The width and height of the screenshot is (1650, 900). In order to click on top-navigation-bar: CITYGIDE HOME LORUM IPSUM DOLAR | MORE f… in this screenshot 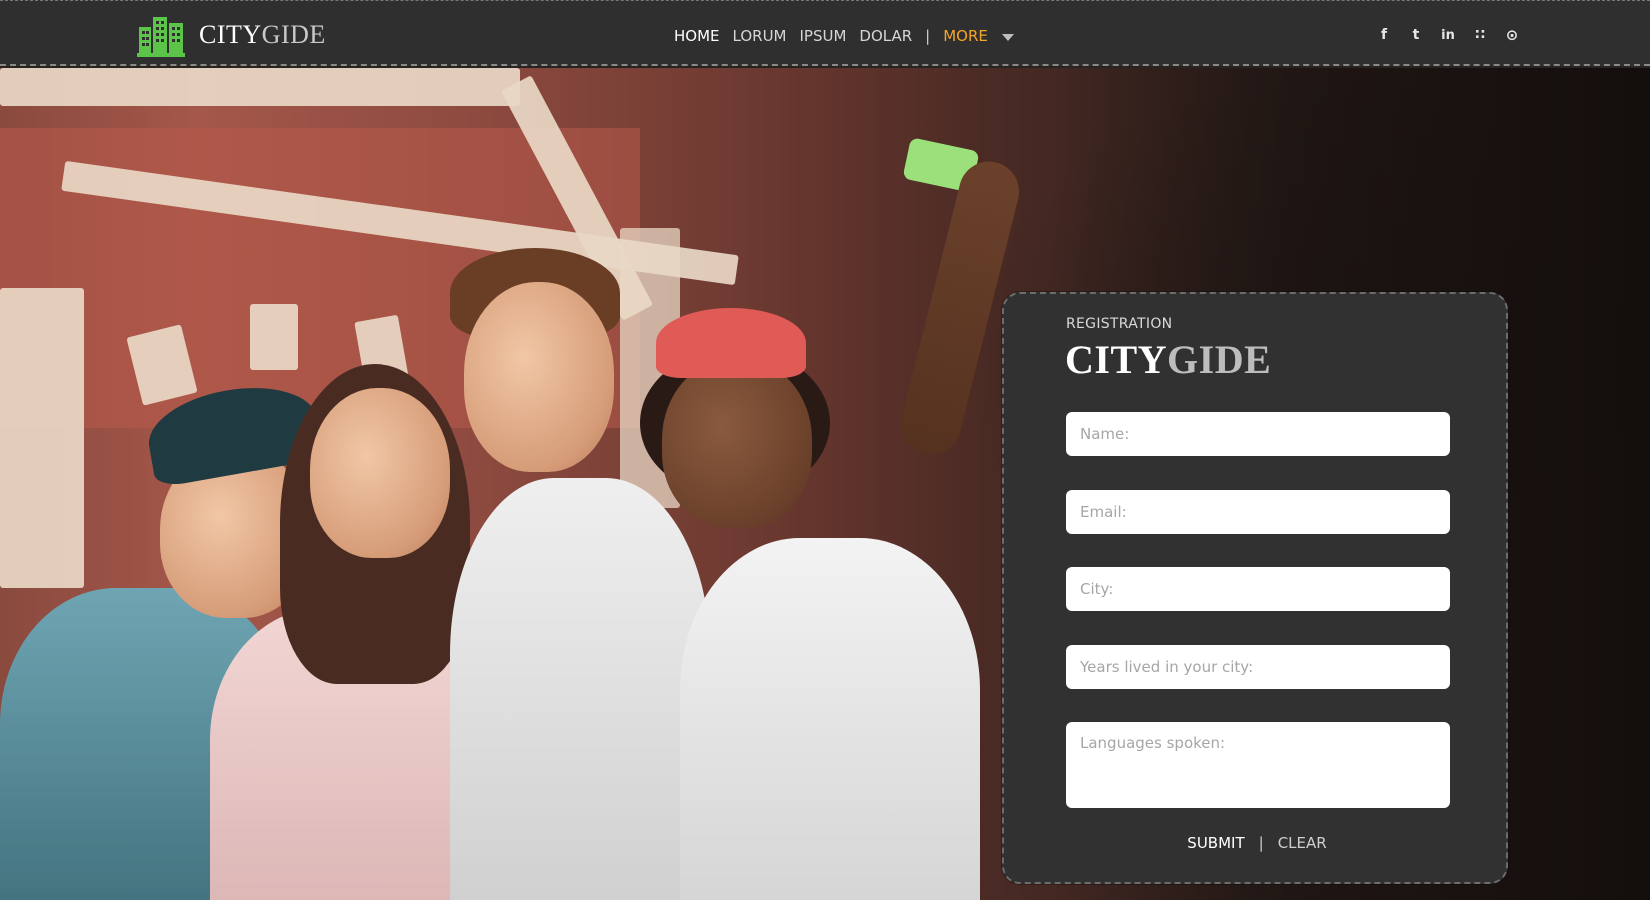, I will do `click(825, 33)`.